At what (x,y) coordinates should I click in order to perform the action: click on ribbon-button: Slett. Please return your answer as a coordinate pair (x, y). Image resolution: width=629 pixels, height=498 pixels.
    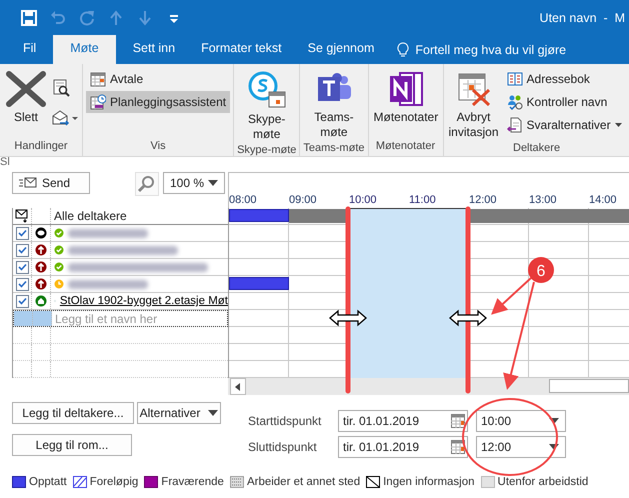
    Looking at the image, I should click on (26, 104).